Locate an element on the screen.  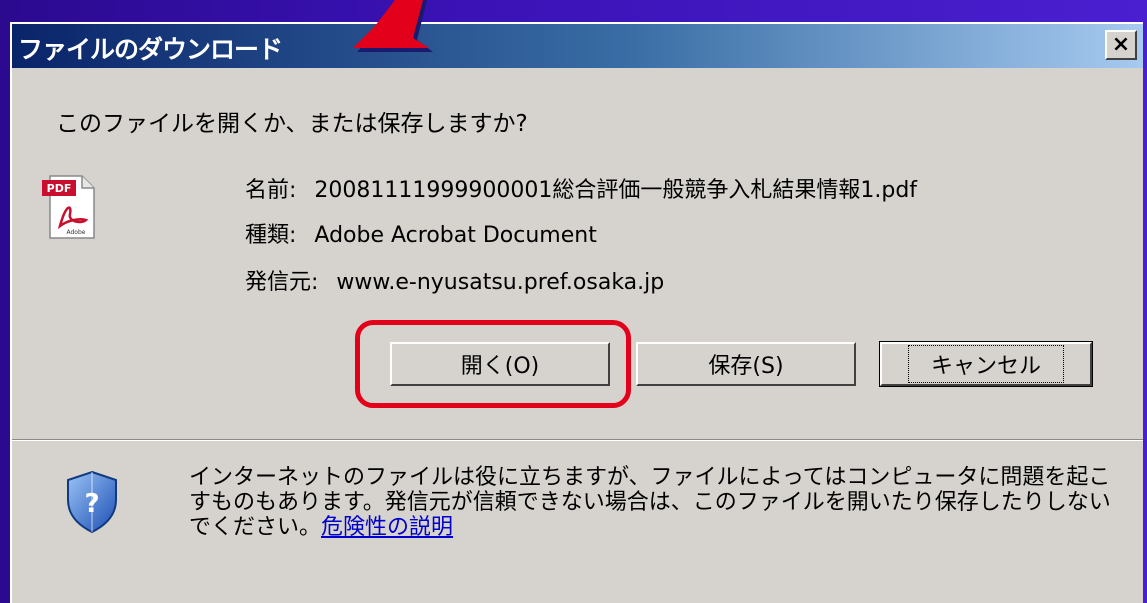
close-button: × is located at coordinates (1121, 45).